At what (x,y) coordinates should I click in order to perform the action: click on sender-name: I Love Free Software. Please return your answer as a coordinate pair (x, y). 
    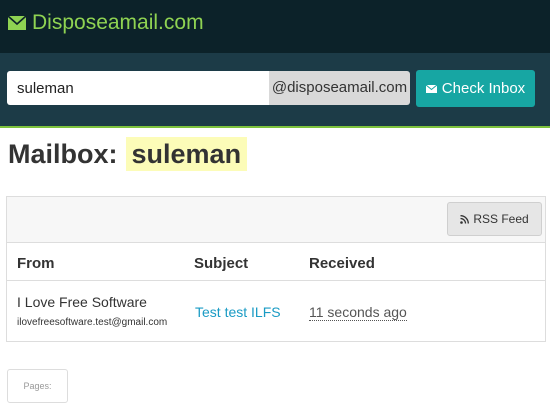
    Looking at the image, I should click on (82, 302).